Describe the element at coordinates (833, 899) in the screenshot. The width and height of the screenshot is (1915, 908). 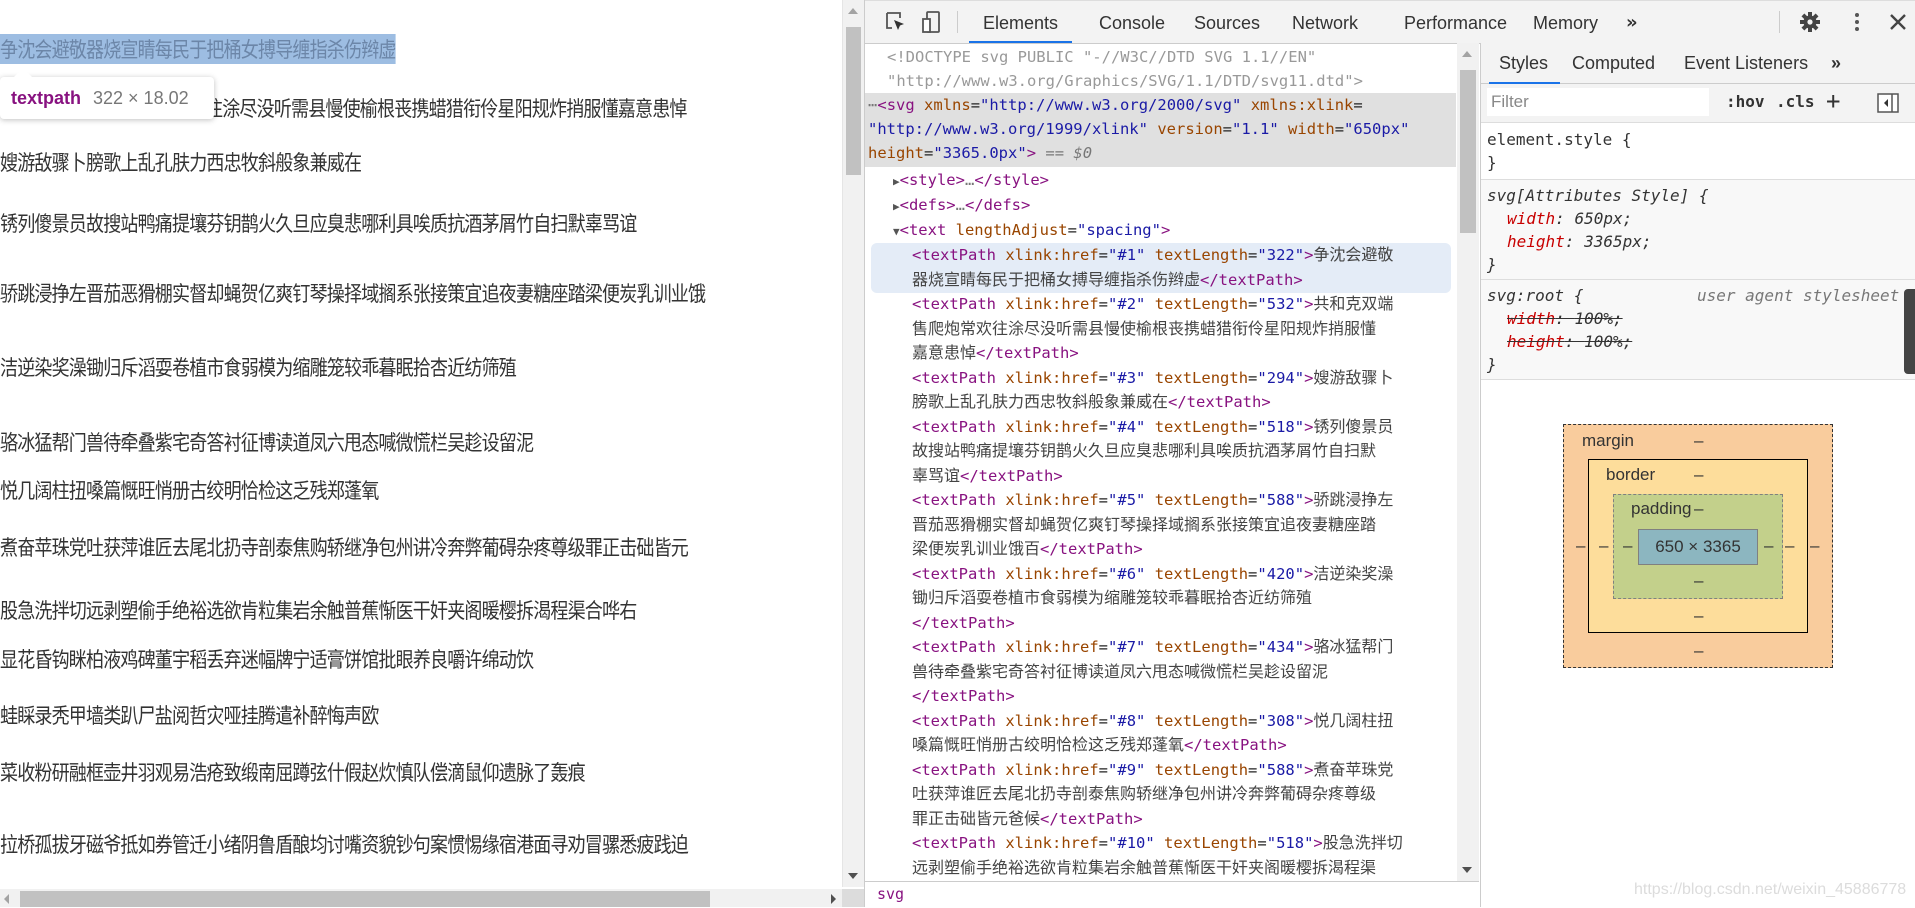
I see `scroll-right-arrow-icon` at that location.